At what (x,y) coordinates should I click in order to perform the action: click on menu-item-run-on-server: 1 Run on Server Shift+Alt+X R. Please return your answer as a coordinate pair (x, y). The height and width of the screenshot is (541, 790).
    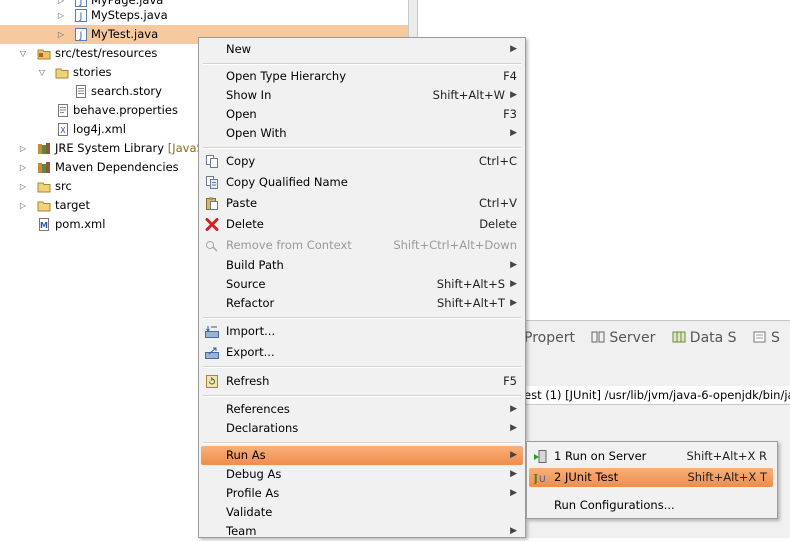
    Looking at the image, I should click on (651, 456).